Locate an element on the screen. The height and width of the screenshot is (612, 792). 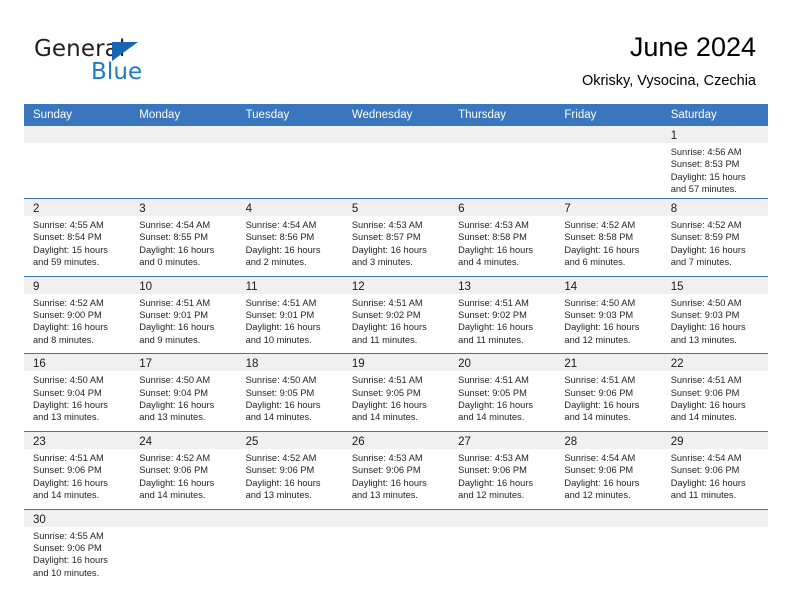
day-number-band: 8 is located at coordinates (714, 207).